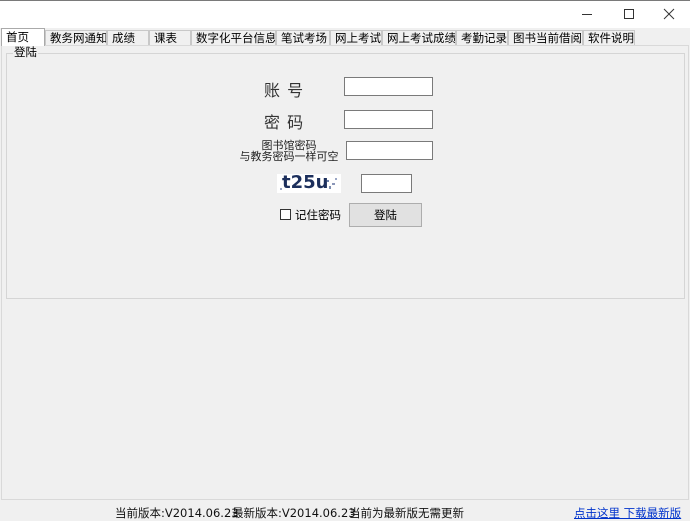 This screenshot has width=690, height=521. Describe the element at coordinates (385, 215) in the screenshot. I see `login-button: 登陆` at that location.